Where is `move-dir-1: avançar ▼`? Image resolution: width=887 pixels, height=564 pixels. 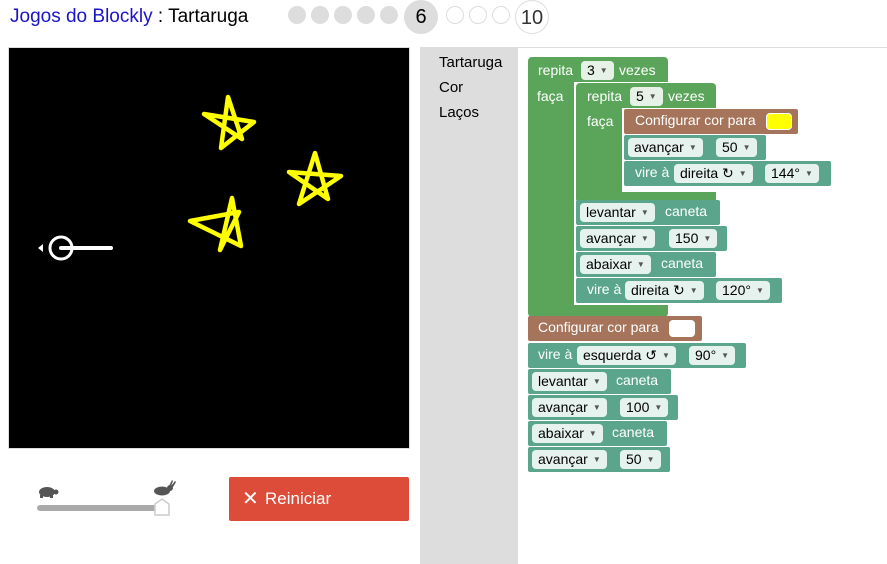
move-dir-1: avançar ▼ is located at coordinates (665, 147).